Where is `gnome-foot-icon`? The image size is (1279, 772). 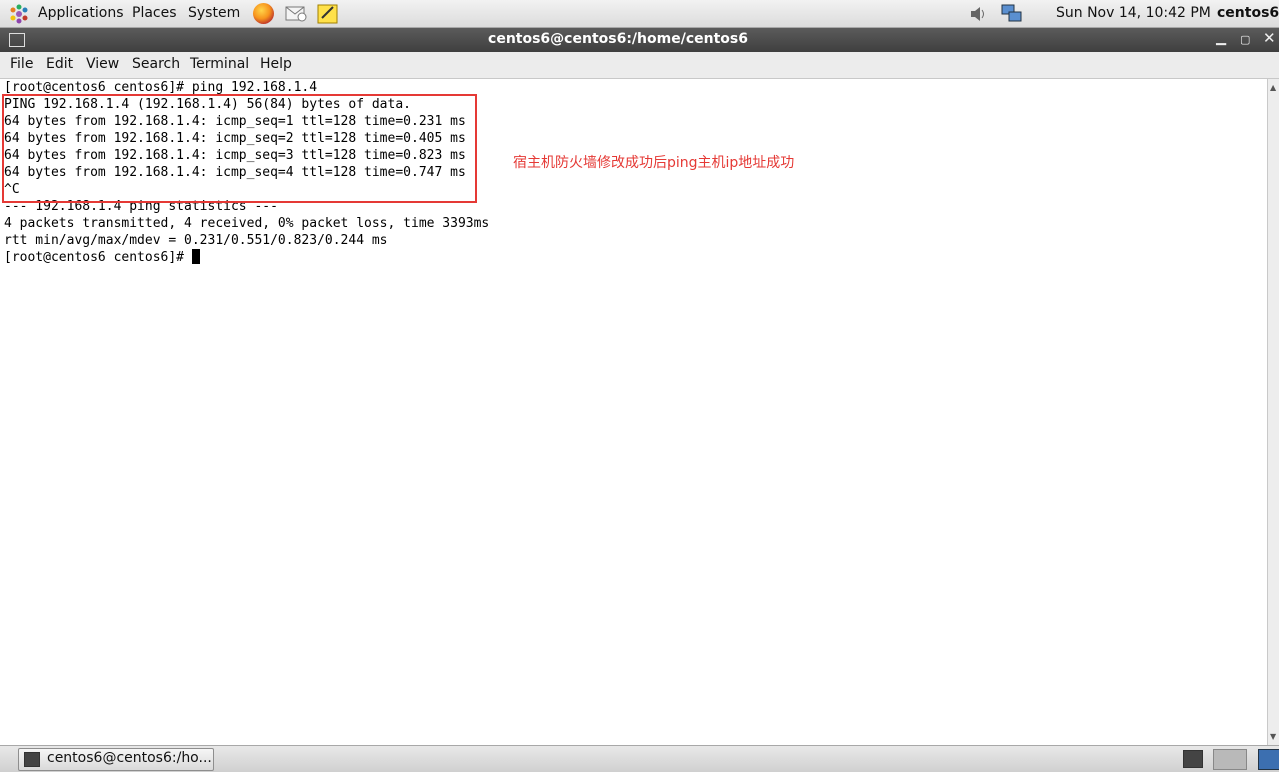 gnome-foot-icon is located at coordinates (19, 14).